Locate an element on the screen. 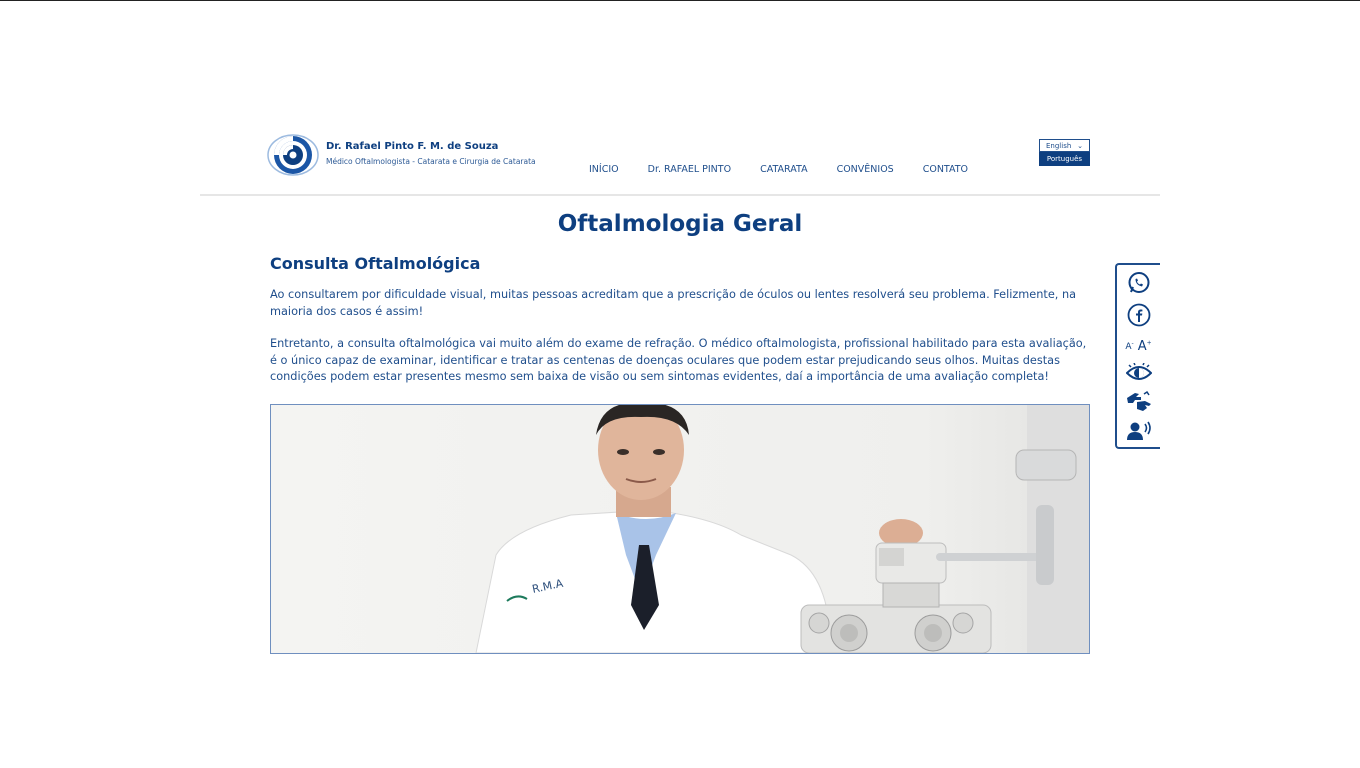 This screenshot has height=768, width=1360. language-current-label: English is located at coordinates (1059, 146).